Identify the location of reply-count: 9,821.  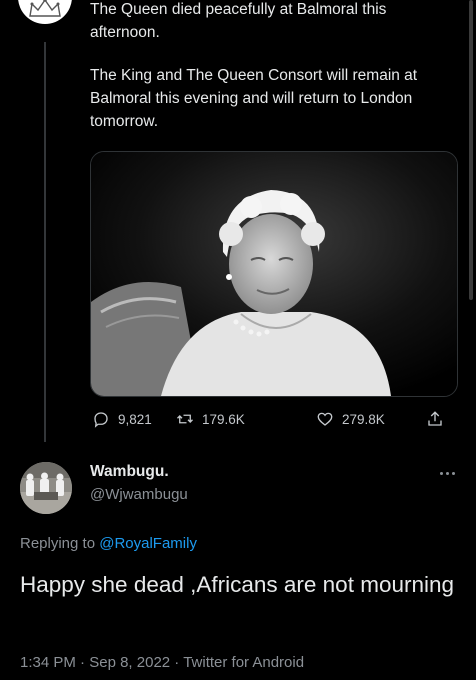
(135, 419).